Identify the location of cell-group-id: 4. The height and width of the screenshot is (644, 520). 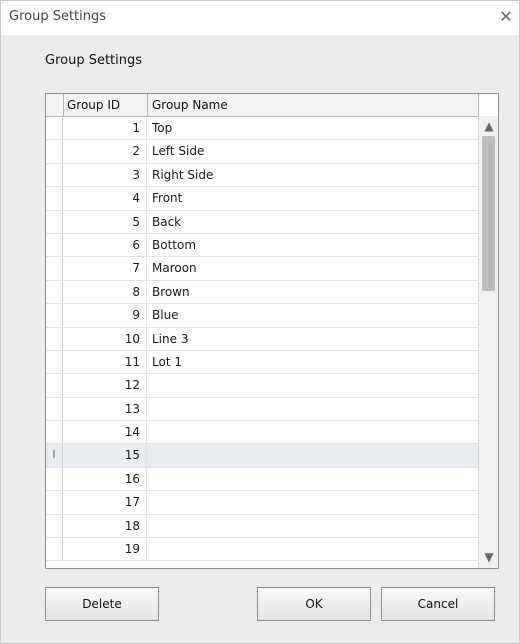
(105, 198).